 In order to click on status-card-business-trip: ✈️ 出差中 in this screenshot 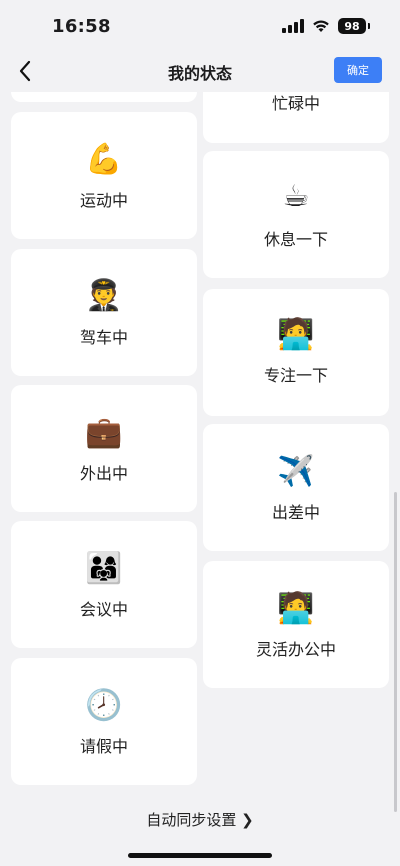, I will do `click(296, 487)`.